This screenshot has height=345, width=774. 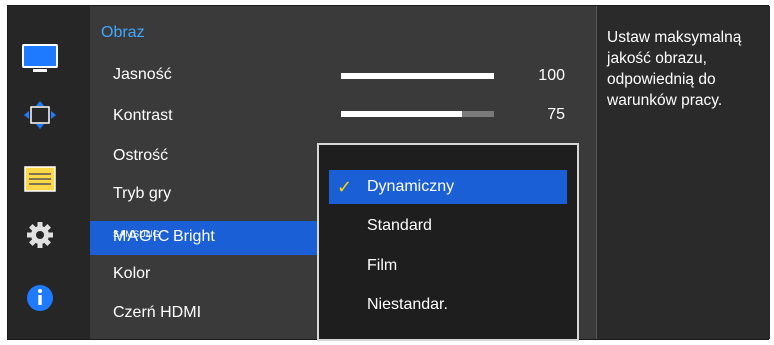 What do you see at coordinates (556, 114) in the screenshot?
I see `contrast-value: 75` at bounding box center [556, 114].